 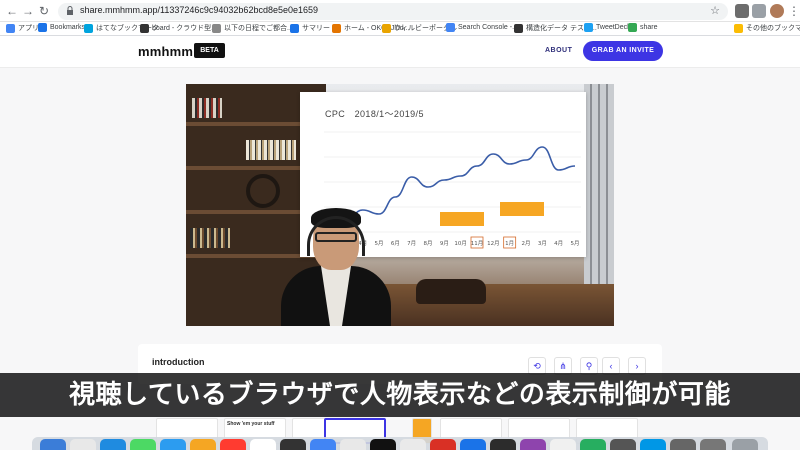 What do you see at coordinates (173, 444) in the screenshot?
I see `mail-icon` at bounding box center [173, 444].